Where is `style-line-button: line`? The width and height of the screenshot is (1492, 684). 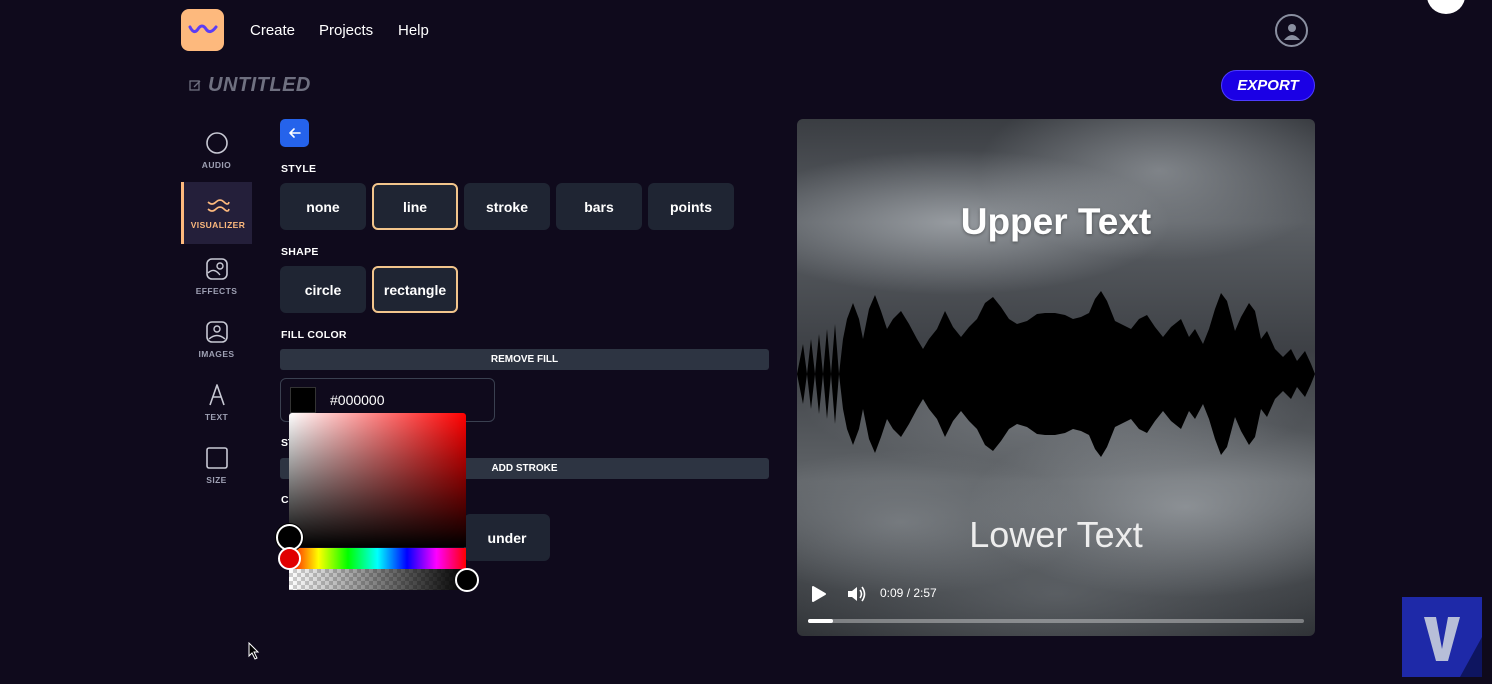 style-line-button: line is located at coordinates (415, 206).